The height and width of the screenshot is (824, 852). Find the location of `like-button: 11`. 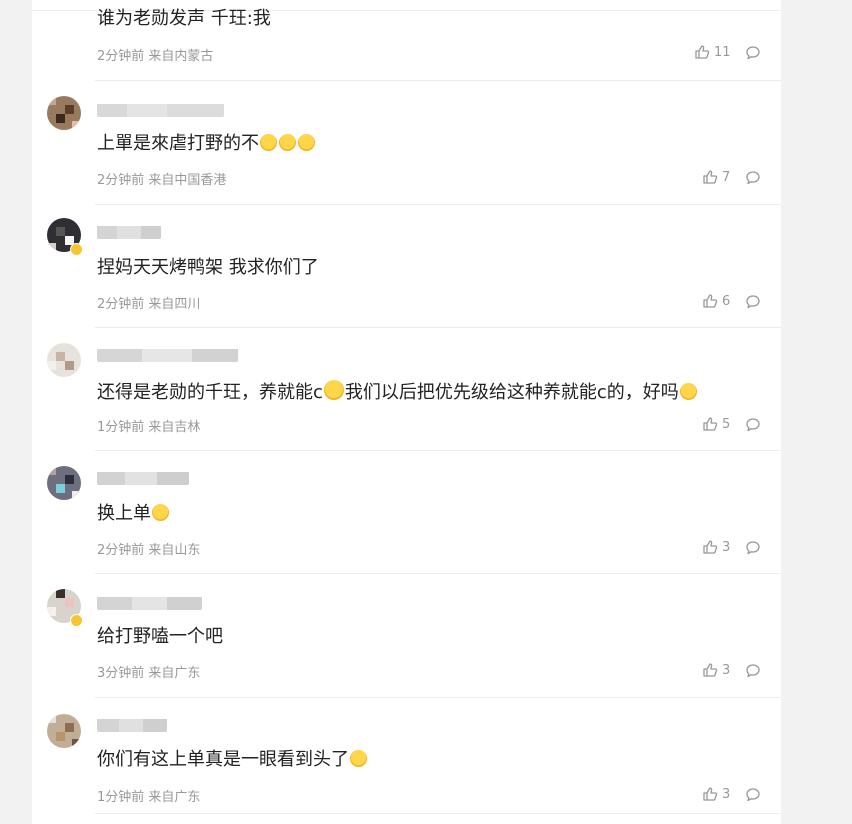

like-button: 11 is located at coordinates (712, 52).